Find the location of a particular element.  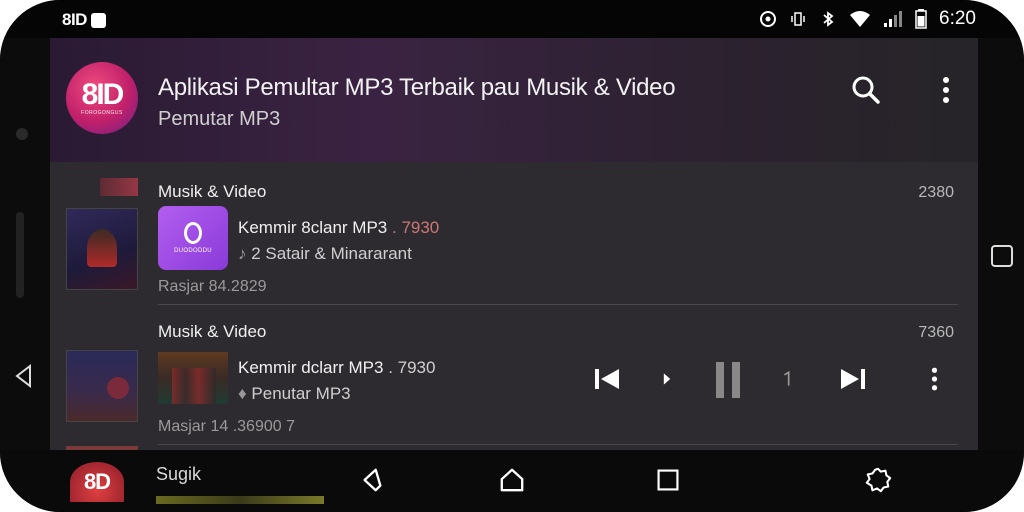

row-more-button is located at coordinates (934, 379).